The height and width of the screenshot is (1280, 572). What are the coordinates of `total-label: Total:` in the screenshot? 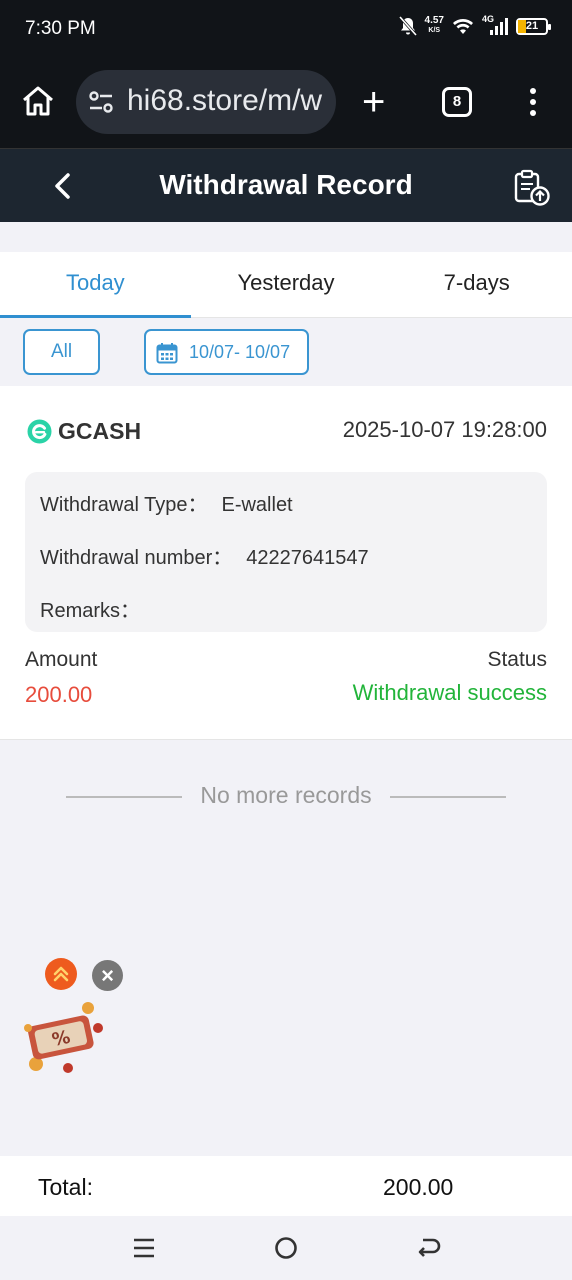 It's located at (65, 1187).